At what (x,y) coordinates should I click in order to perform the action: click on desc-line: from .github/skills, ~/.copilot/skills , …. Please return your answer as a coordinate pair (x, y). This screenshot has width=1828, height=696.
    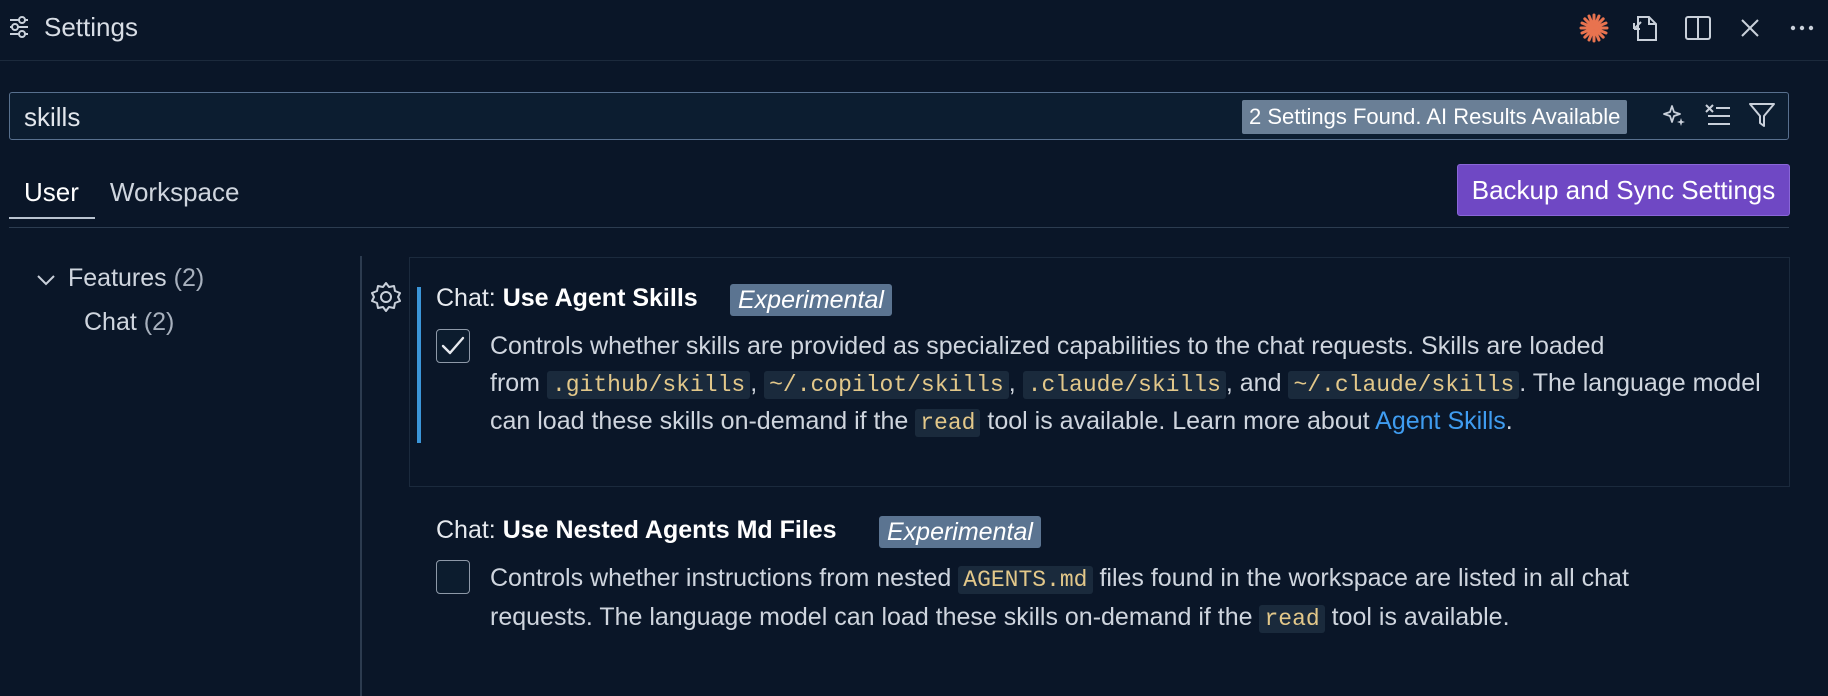
    Looking at the image, I should click on (1125, 384).